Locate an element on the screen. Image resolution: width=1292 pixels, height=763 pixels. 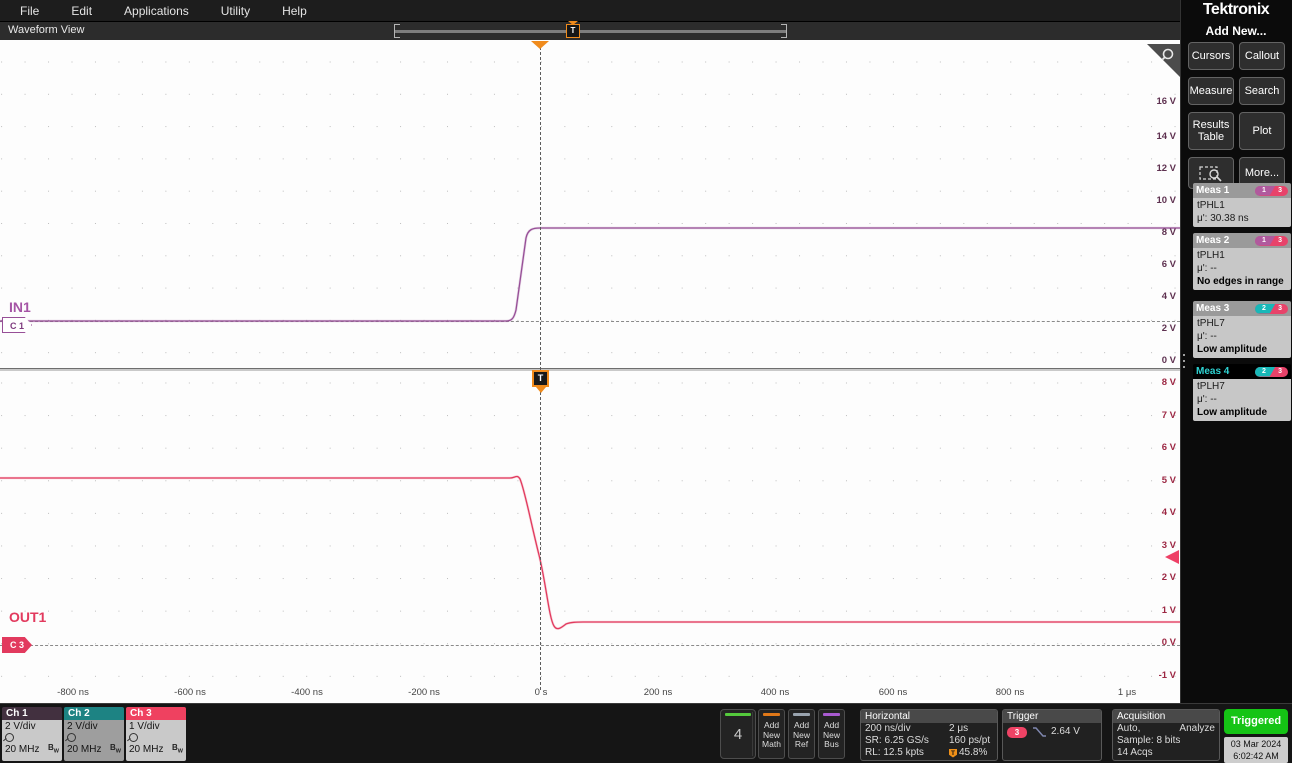
horizontal-panel-title: Horizontal is located at coordinates (929, 716).